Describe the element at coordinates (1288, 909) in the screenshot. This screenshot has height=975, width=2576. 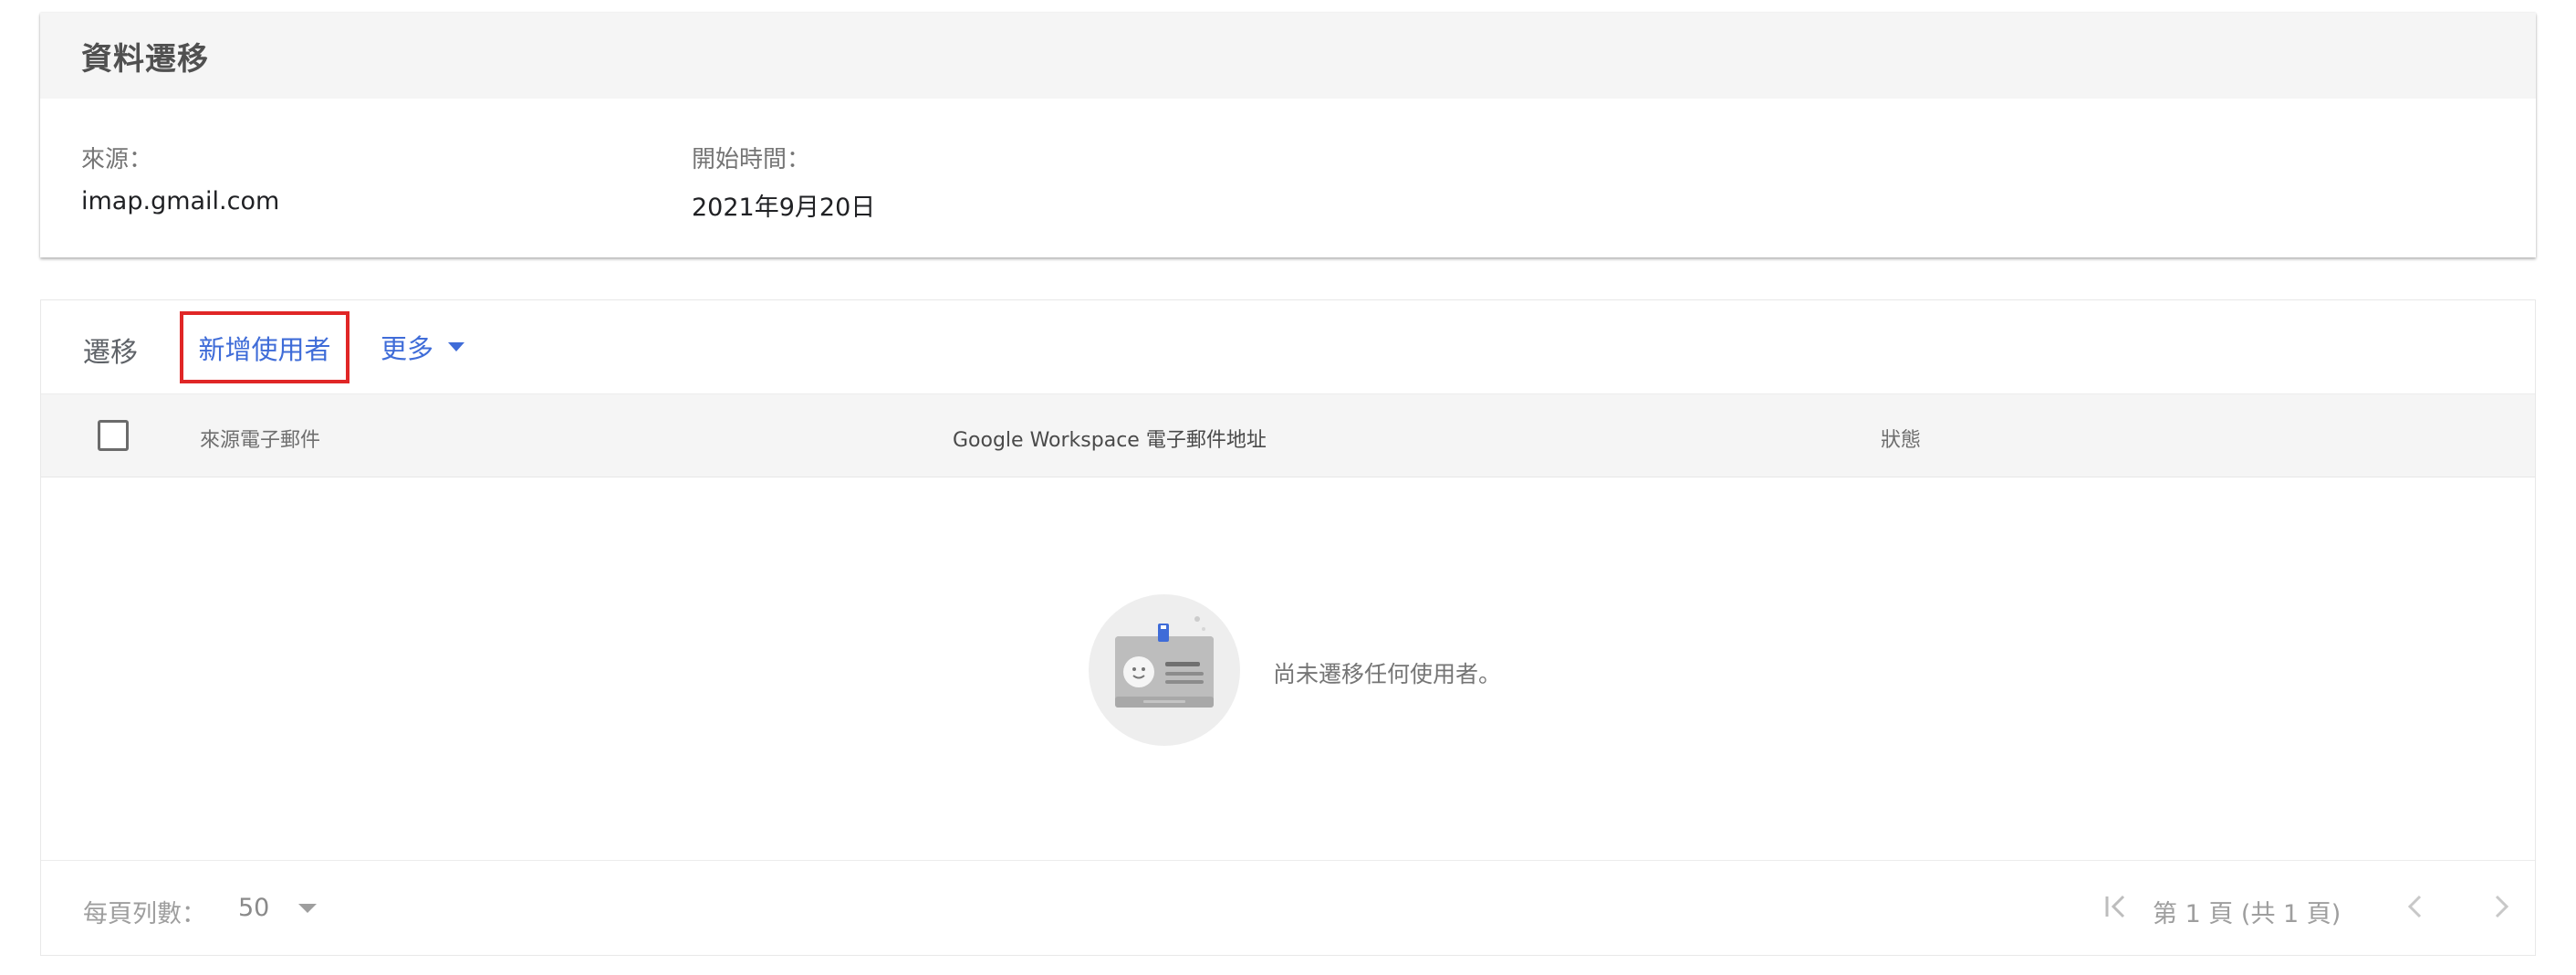
I see `table-footer: 每頁列數： 50 第 1 頁 (共 1 頁)` at that location.